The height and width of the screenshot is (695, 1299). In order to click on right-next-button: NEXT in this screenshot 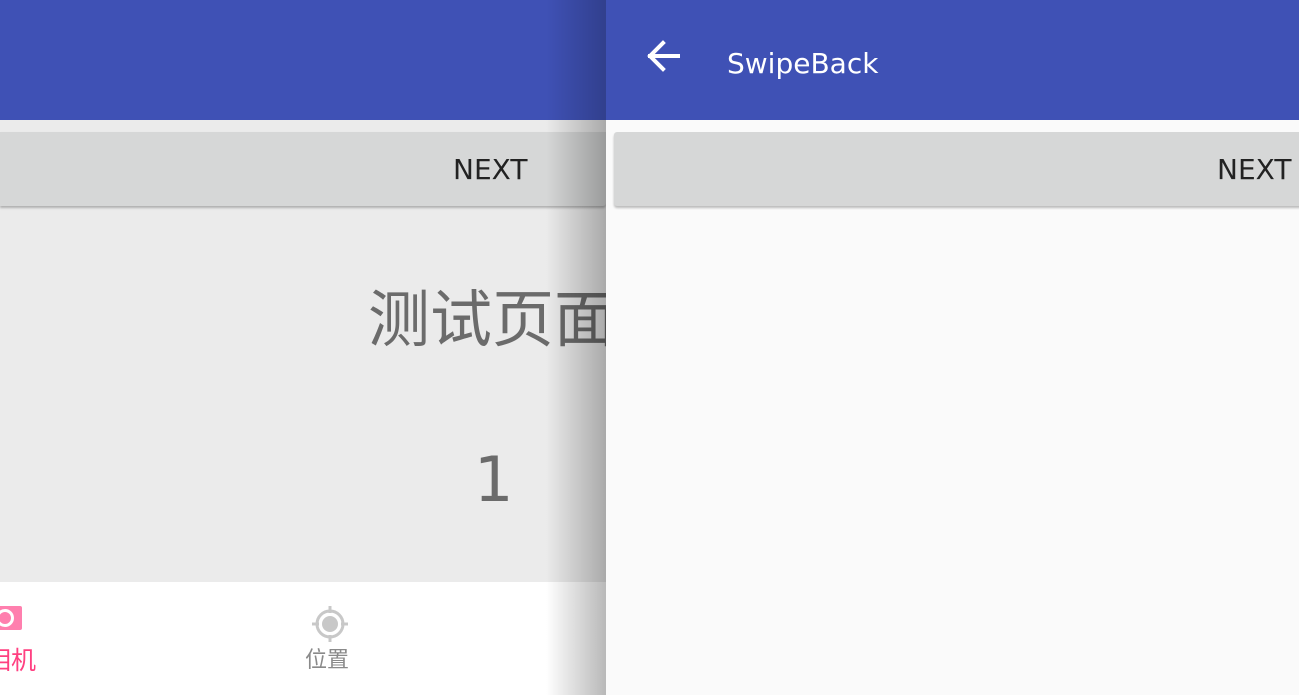, I will do `click(956, 169)`.